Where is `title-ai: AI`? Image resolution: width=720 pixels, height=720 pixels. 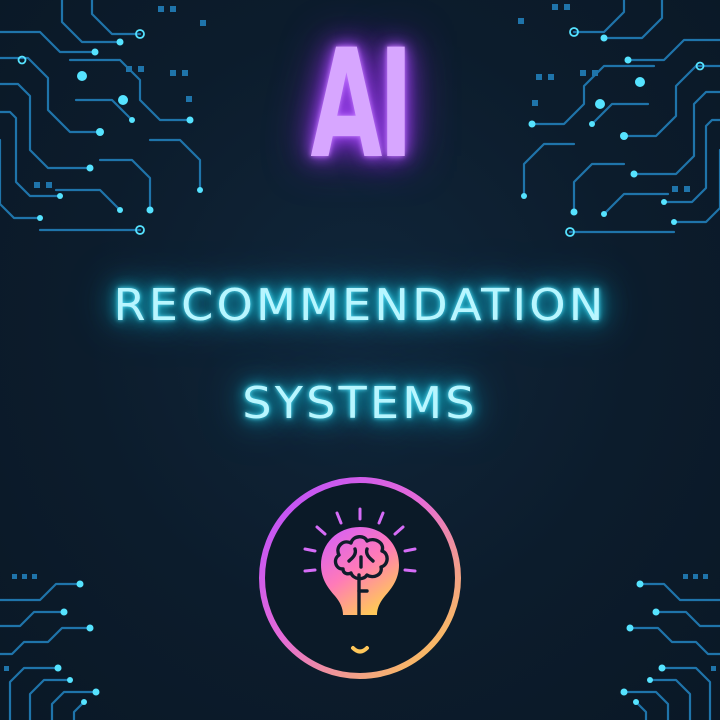
title-ai: AI is located at coordinates (361, 105).